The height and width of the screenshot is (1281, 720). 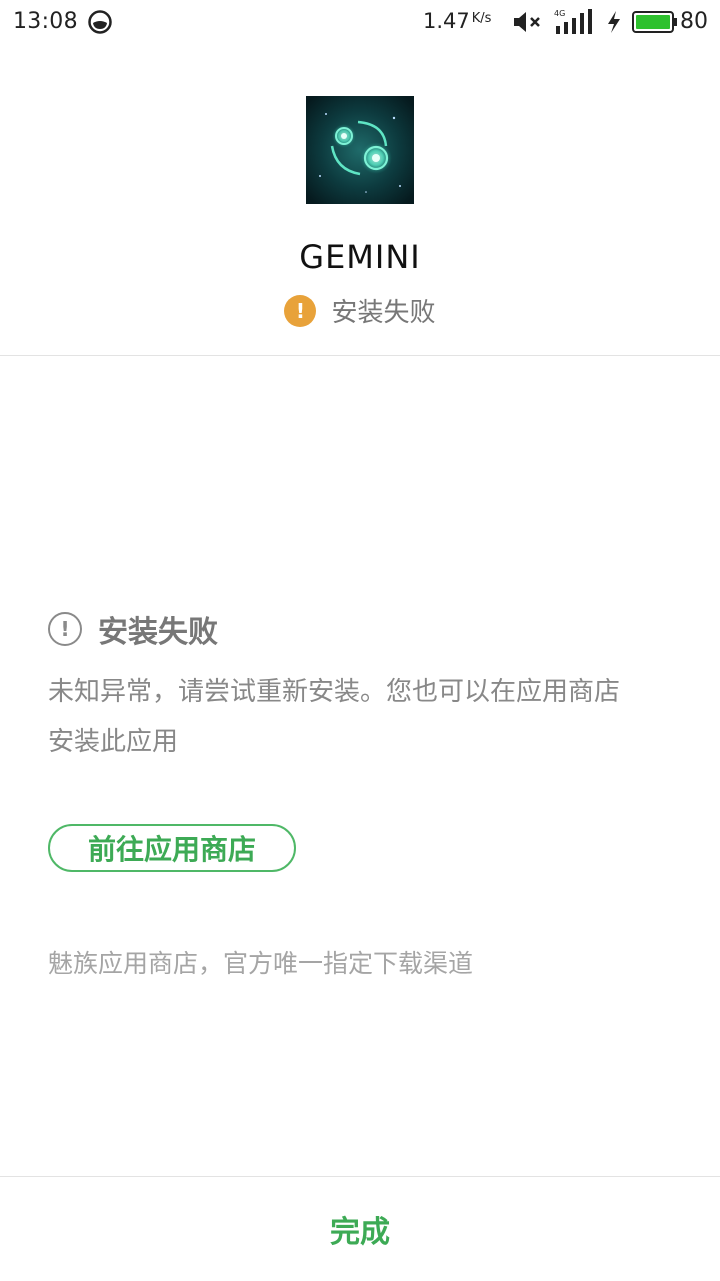 I want to click on error-title-row: ! 安装失败, so click(x=133, y=629).